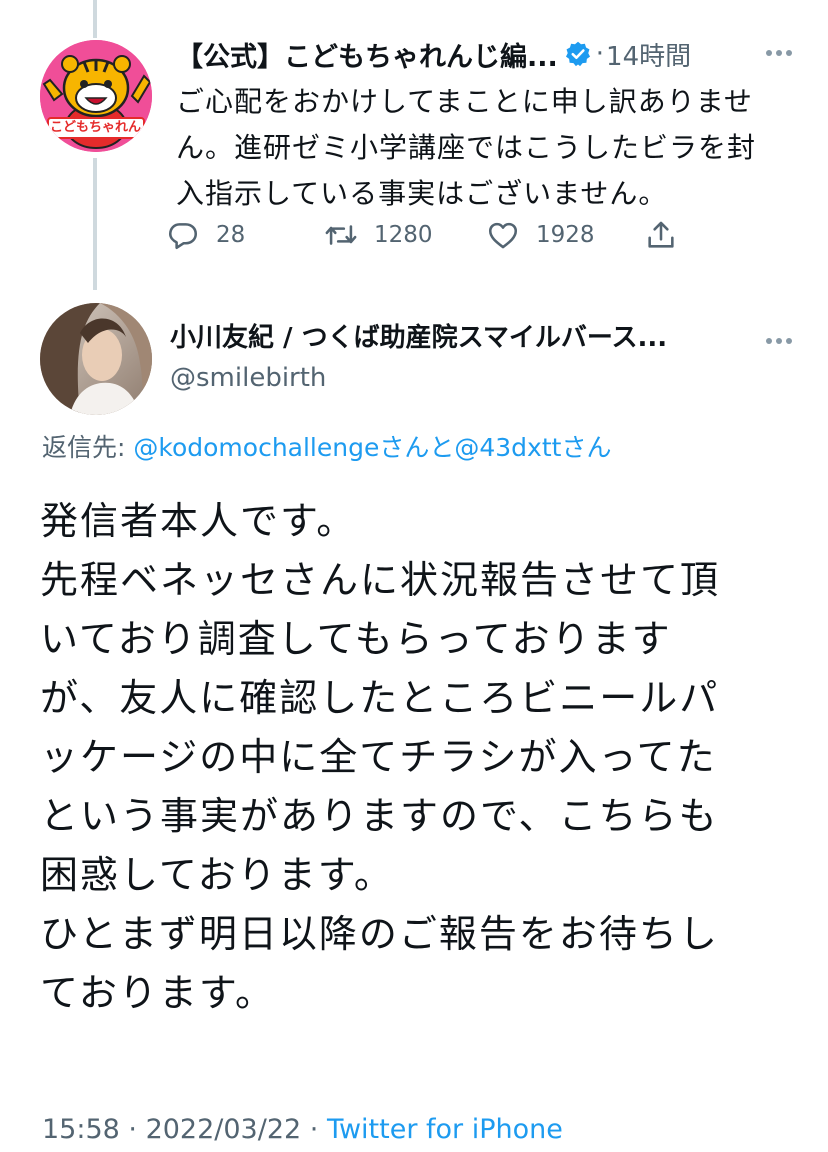 The height and width of the screenshot is (1152, 828). Describe the element at coordinates (379, 934) in the screenshot. I see `reply-line: ひとまず明日以降のご報告をお待ちし` at that location.